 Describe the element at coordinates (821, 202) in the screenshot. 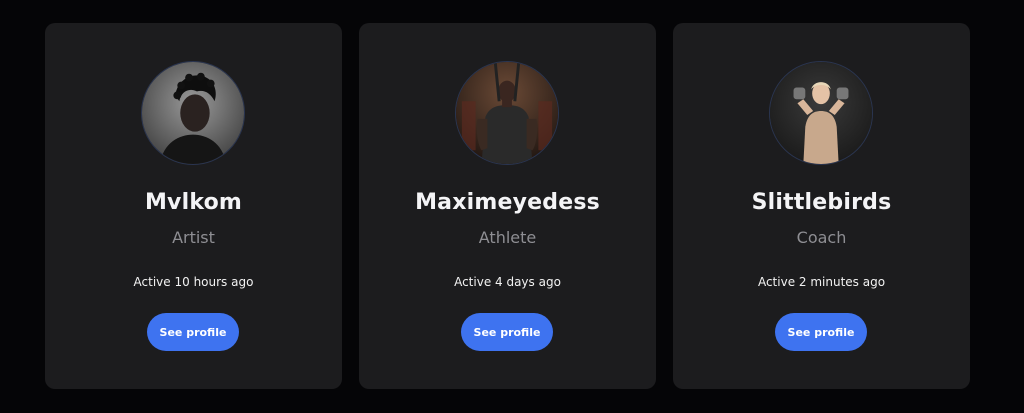

I see `profile-name: Slittlebirds` at that location.